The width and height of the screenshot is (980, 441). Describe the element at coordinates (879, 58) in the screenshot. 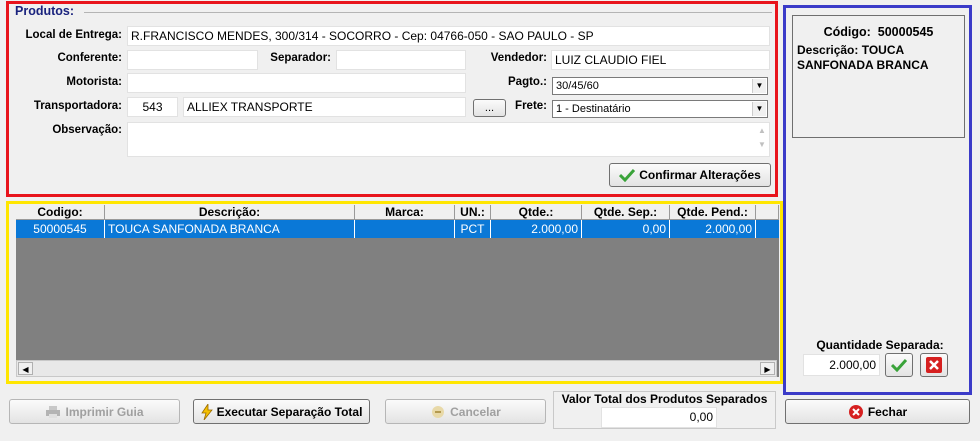

I see `side-descricao-block: Descrição: TOUCA SANFONADA BRANCA` at that location.